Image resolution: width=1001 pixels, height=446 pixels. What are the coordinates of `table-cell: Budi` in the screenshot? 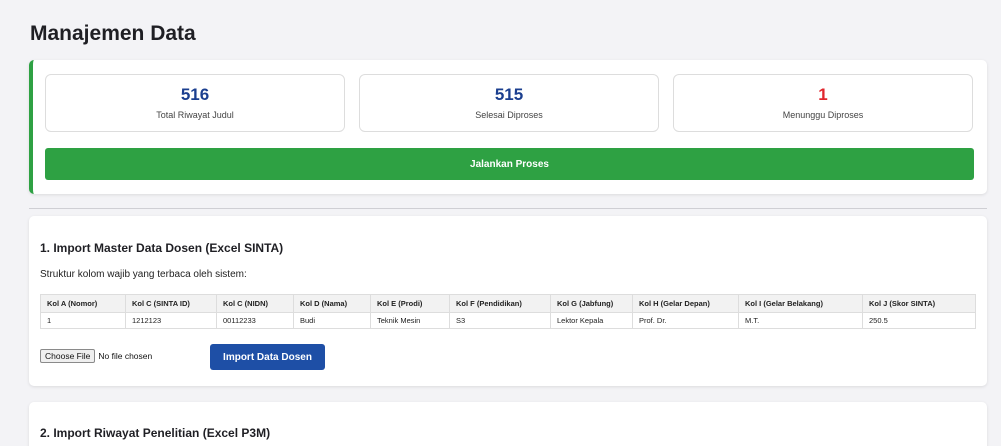 It's located at (332, 320).